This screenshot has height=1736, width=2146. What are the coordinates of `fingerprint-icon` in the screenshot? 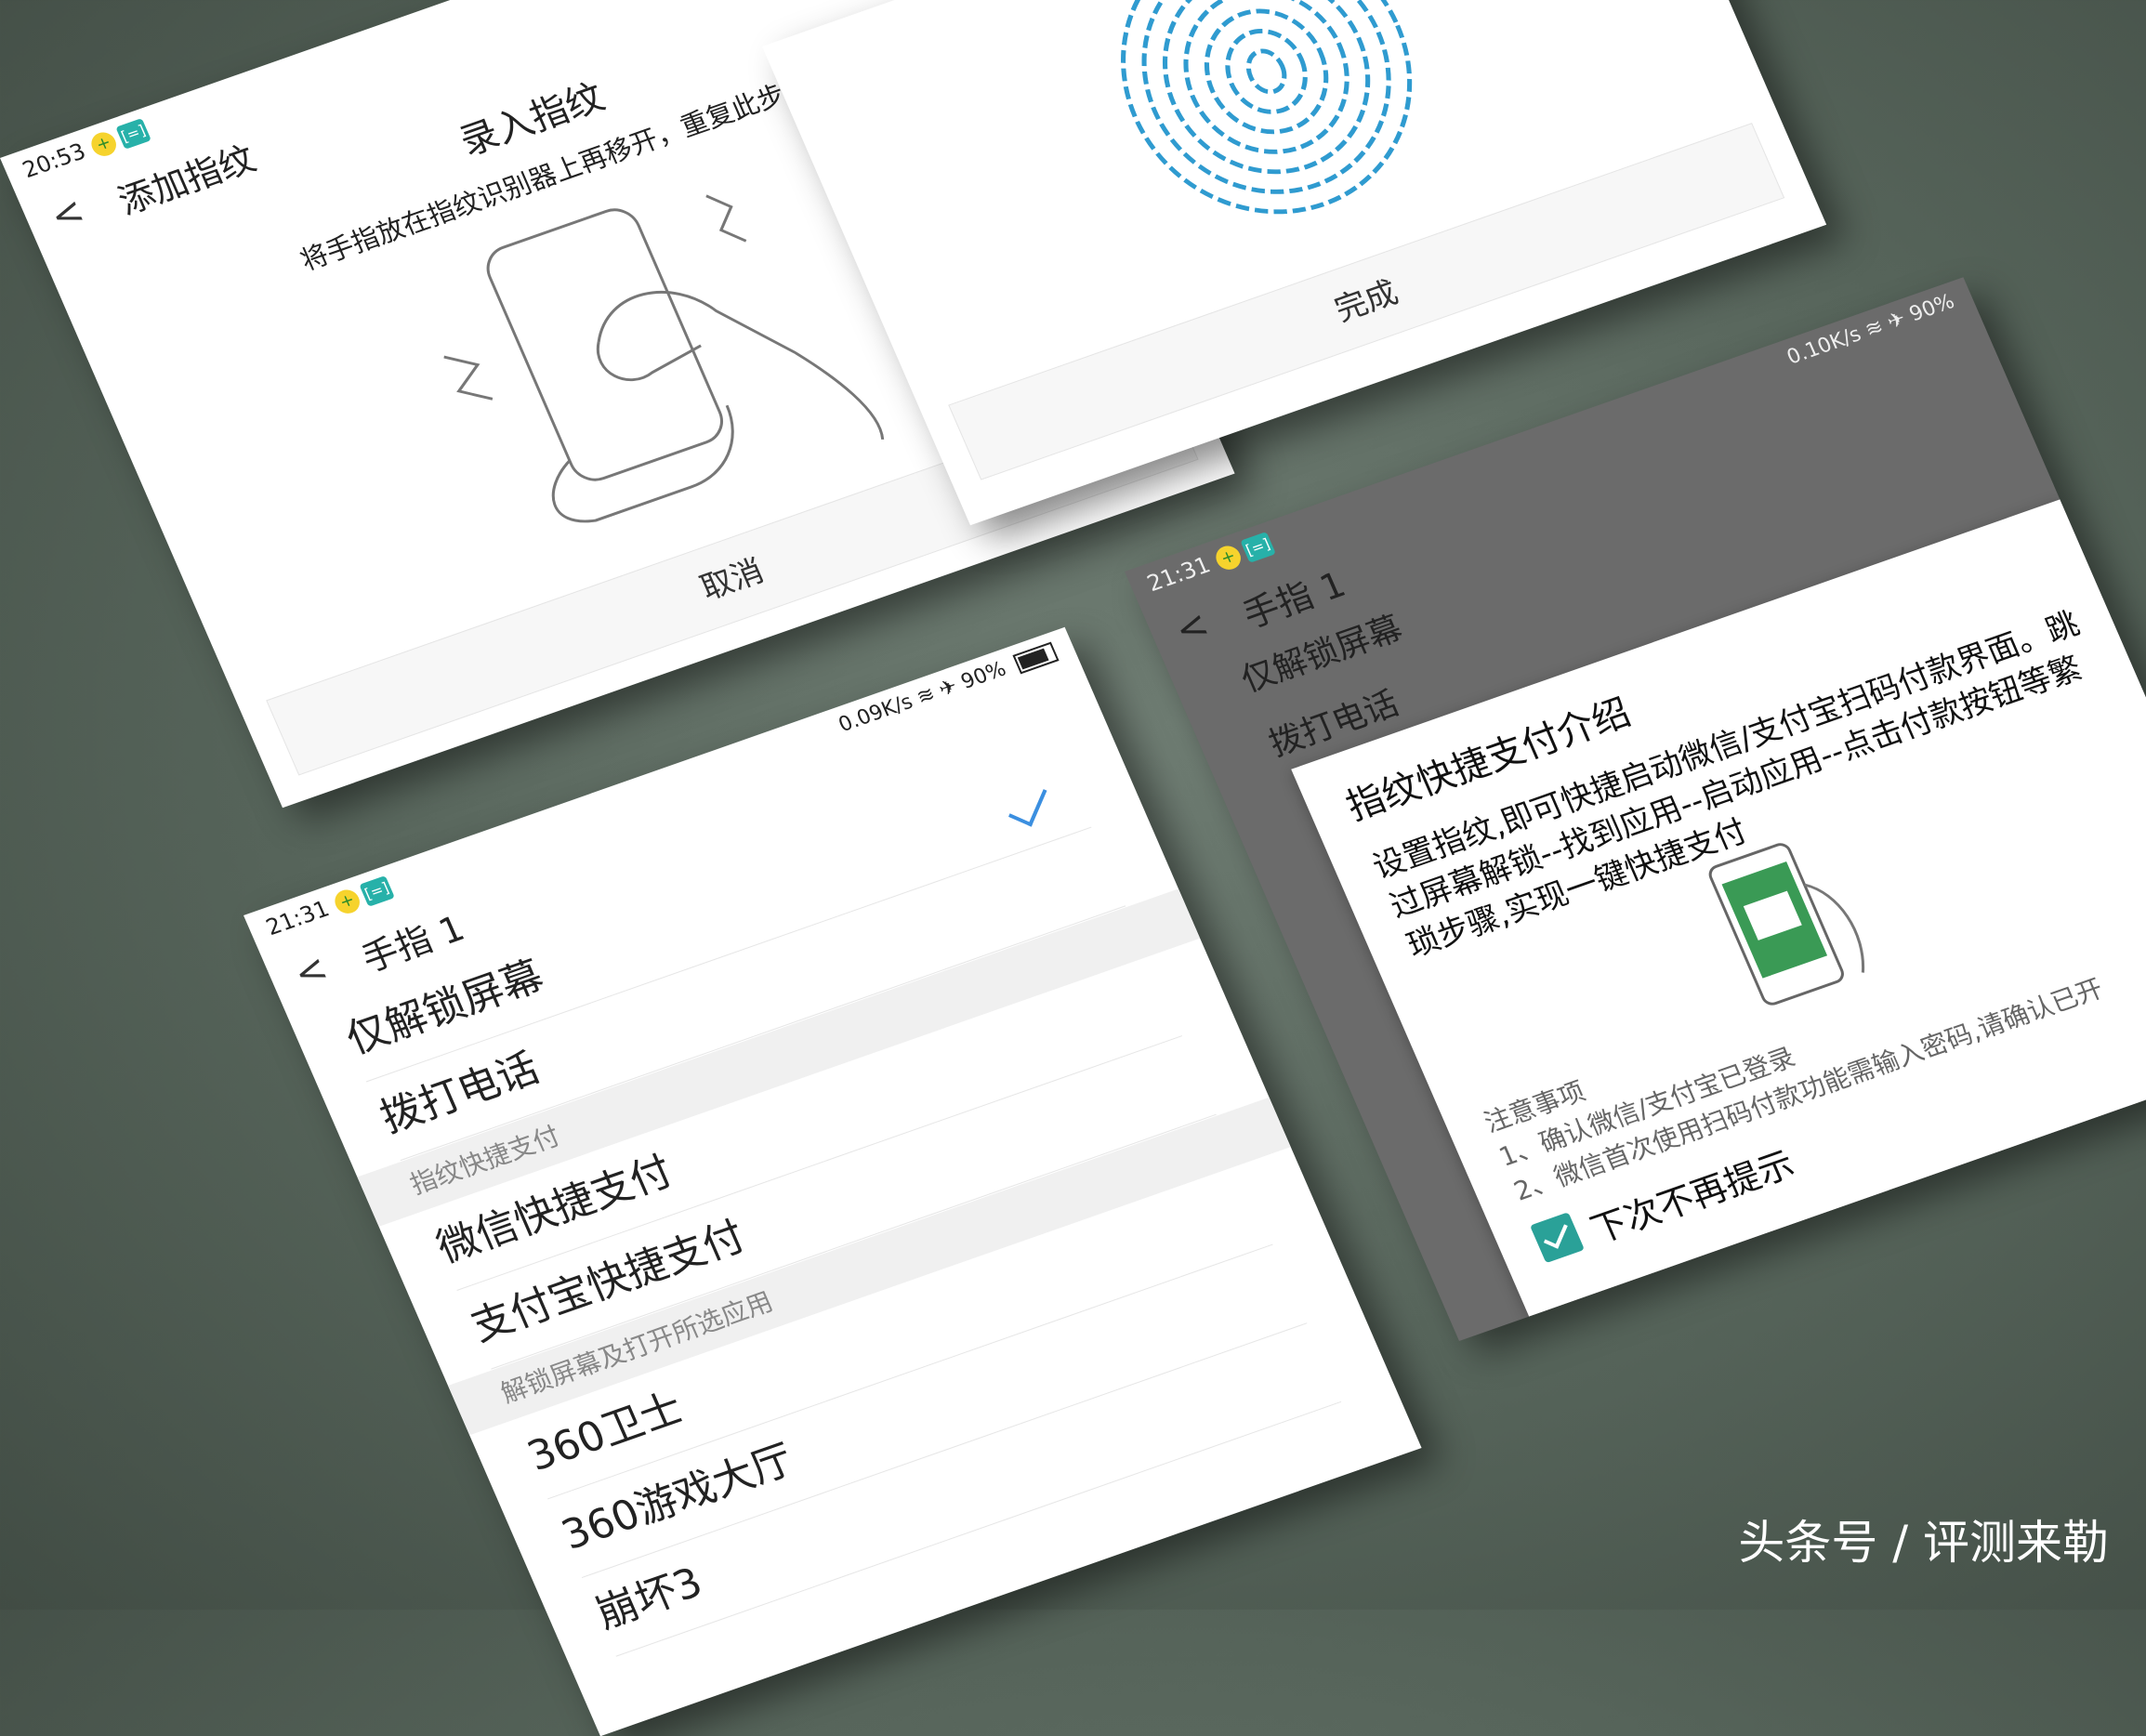 It's located at (1267, 107).